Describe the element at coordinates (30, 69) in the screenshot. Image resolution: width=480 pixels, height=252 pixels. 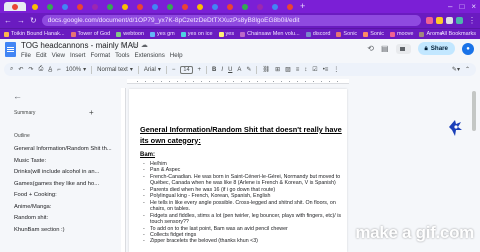
I see `redo-icon: ↷` at that location.